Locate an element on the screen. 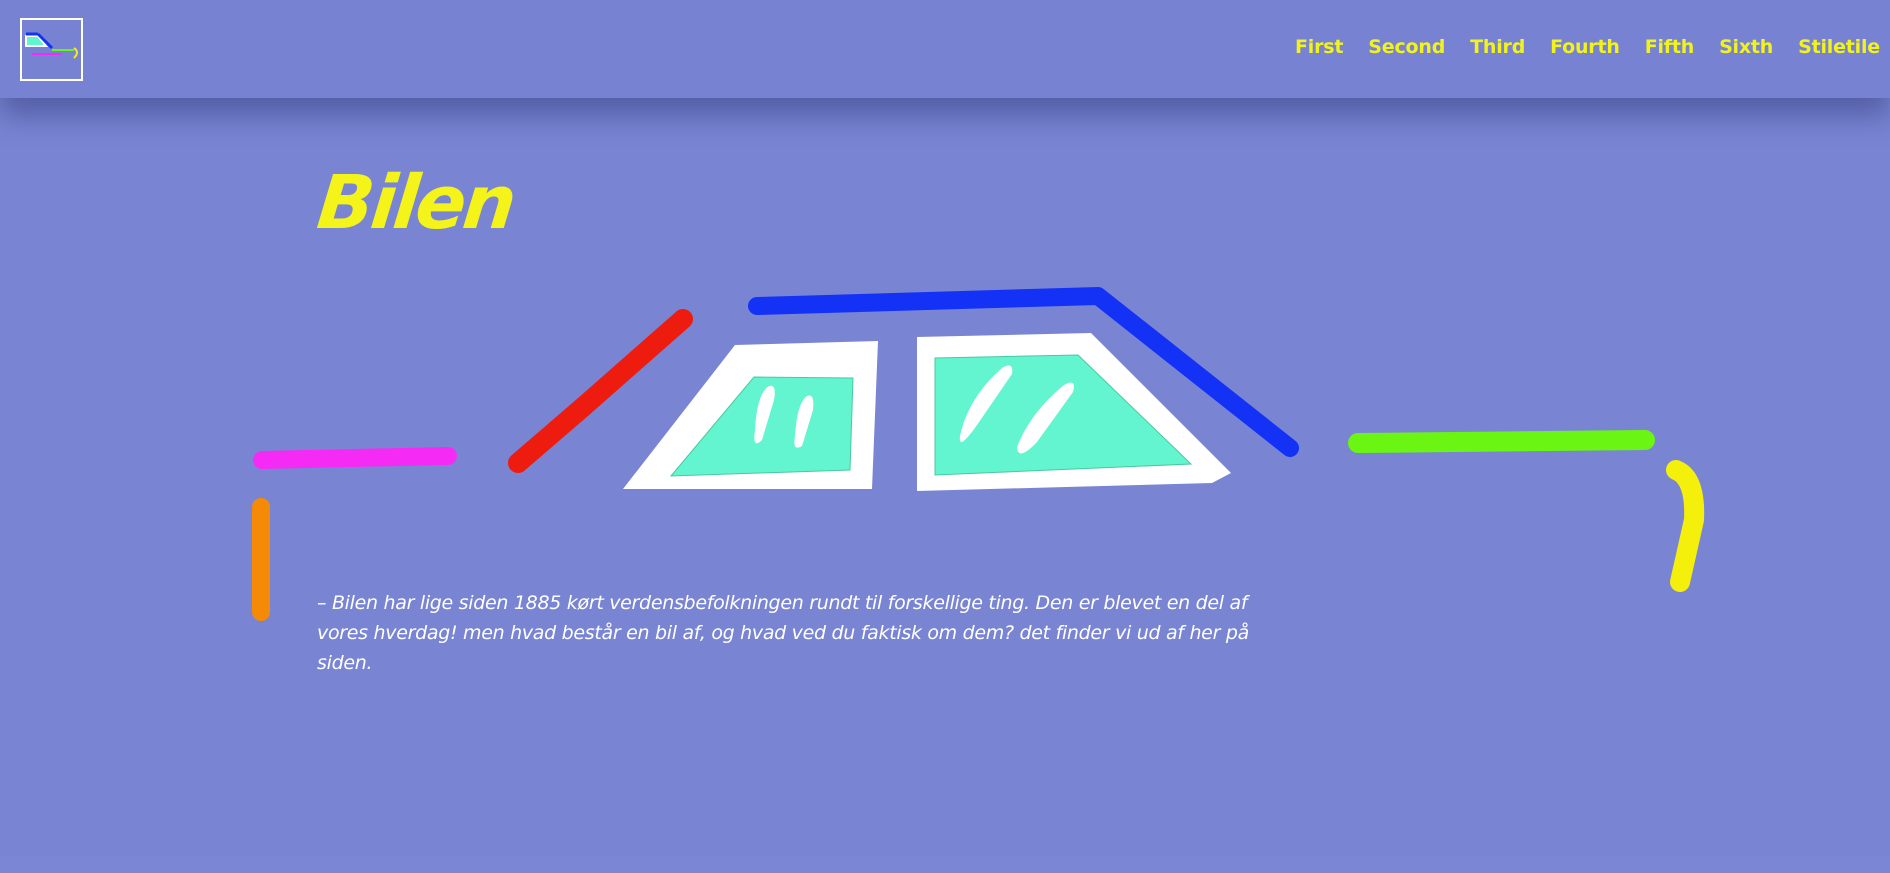  trunk-stroke is located at coordinates (1501, 441).